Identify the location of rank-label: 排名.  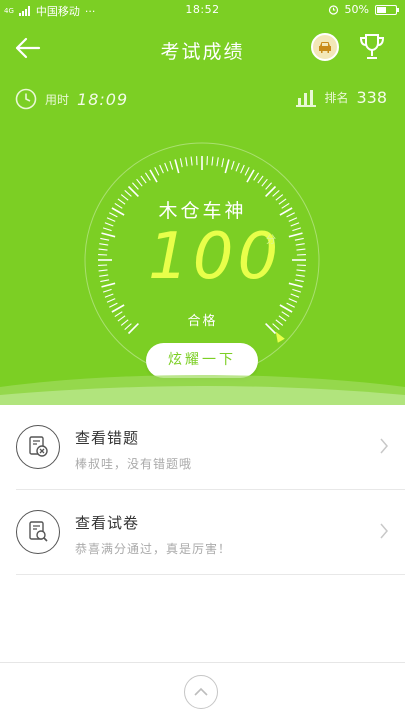
(336, 97).